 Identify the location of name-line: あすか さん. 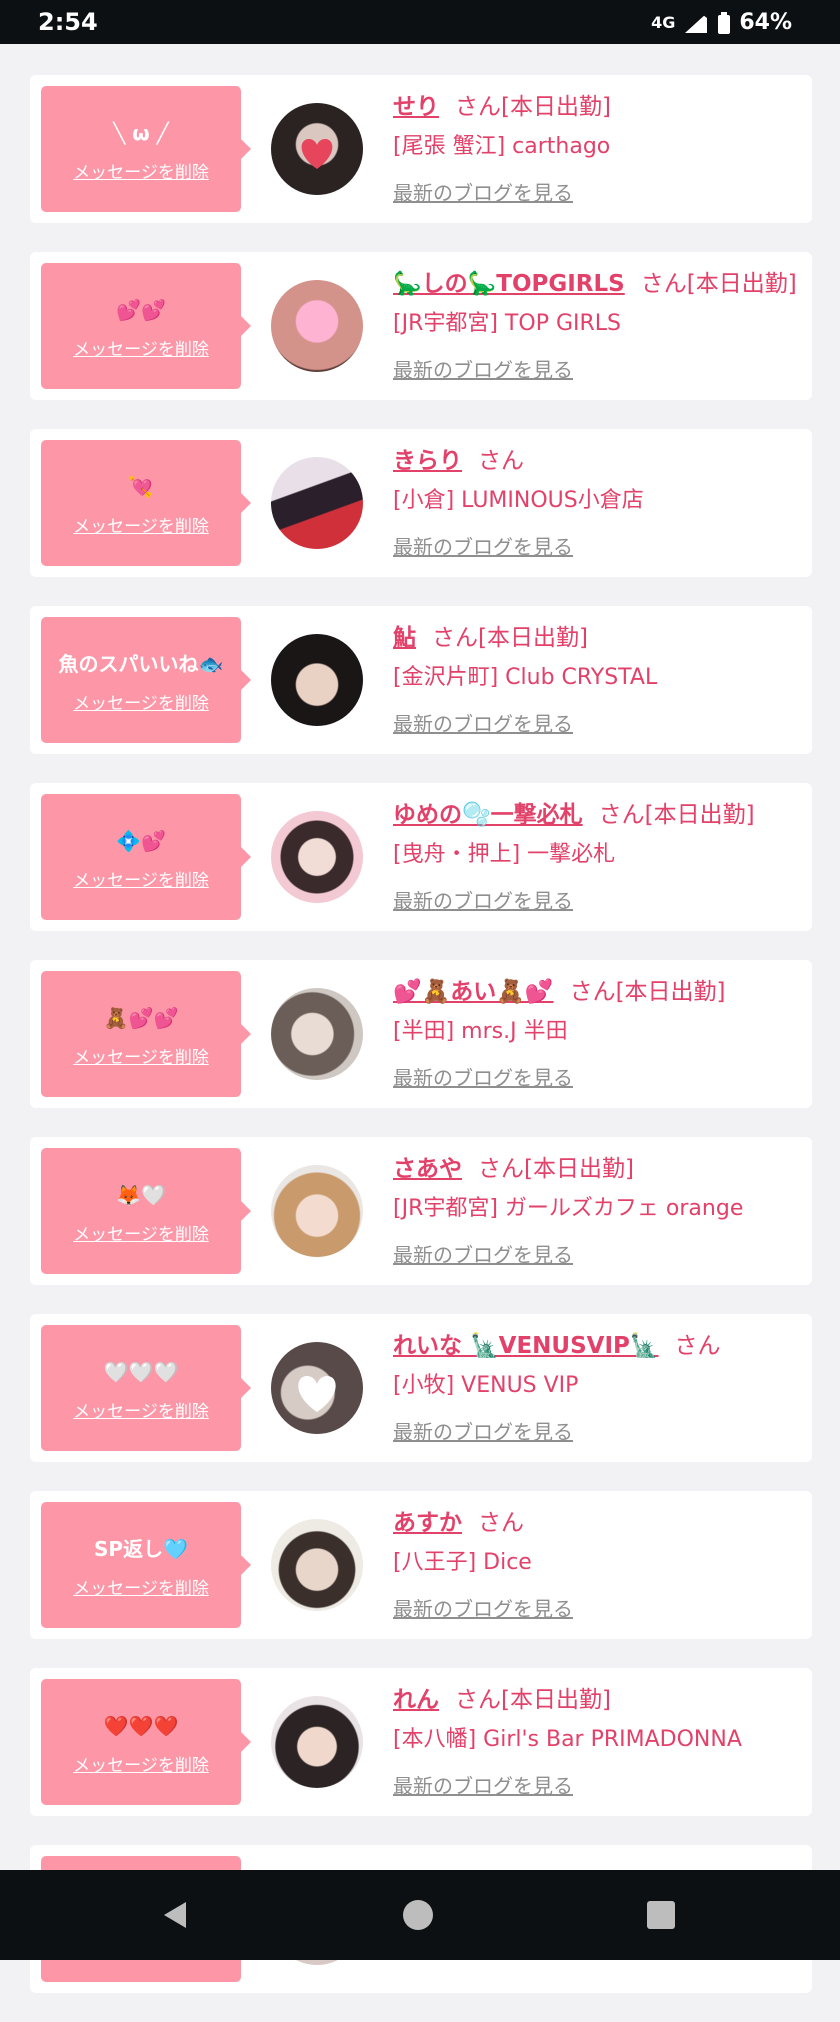
(597, 1523).